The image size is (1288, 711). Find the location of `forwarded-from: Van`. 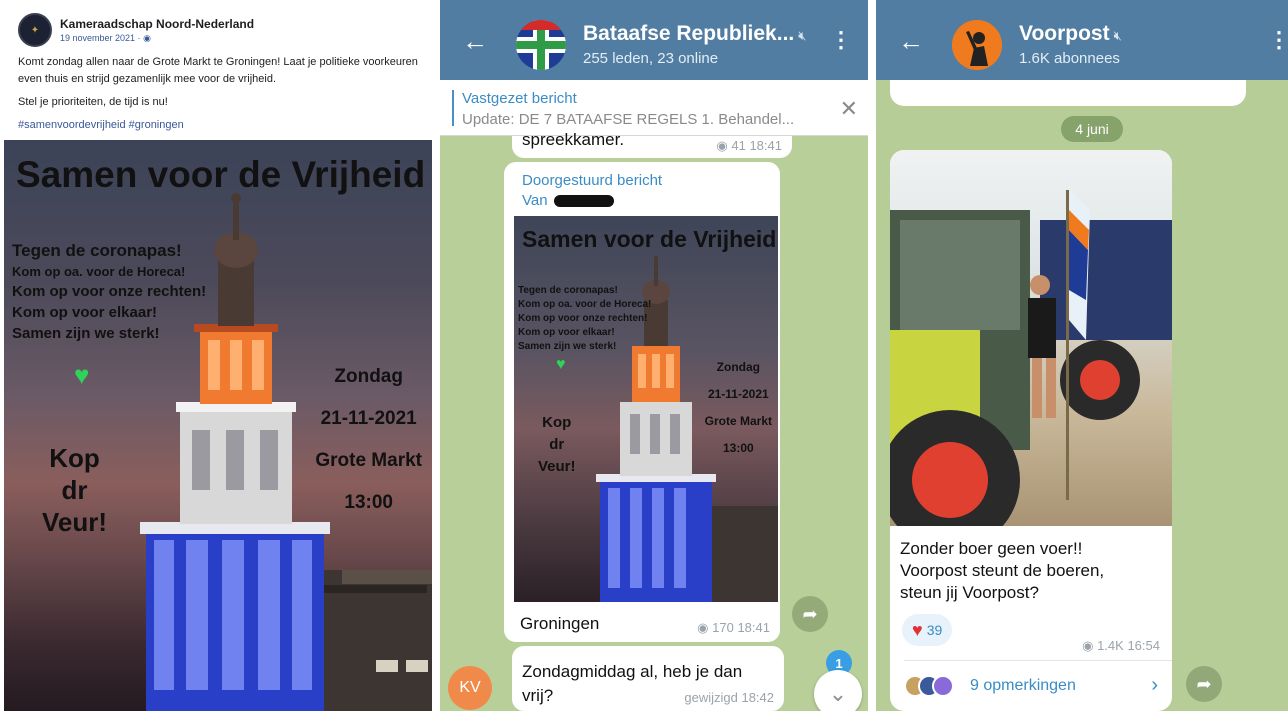

forwarded-from: Van is located at coordinates (568, 200).